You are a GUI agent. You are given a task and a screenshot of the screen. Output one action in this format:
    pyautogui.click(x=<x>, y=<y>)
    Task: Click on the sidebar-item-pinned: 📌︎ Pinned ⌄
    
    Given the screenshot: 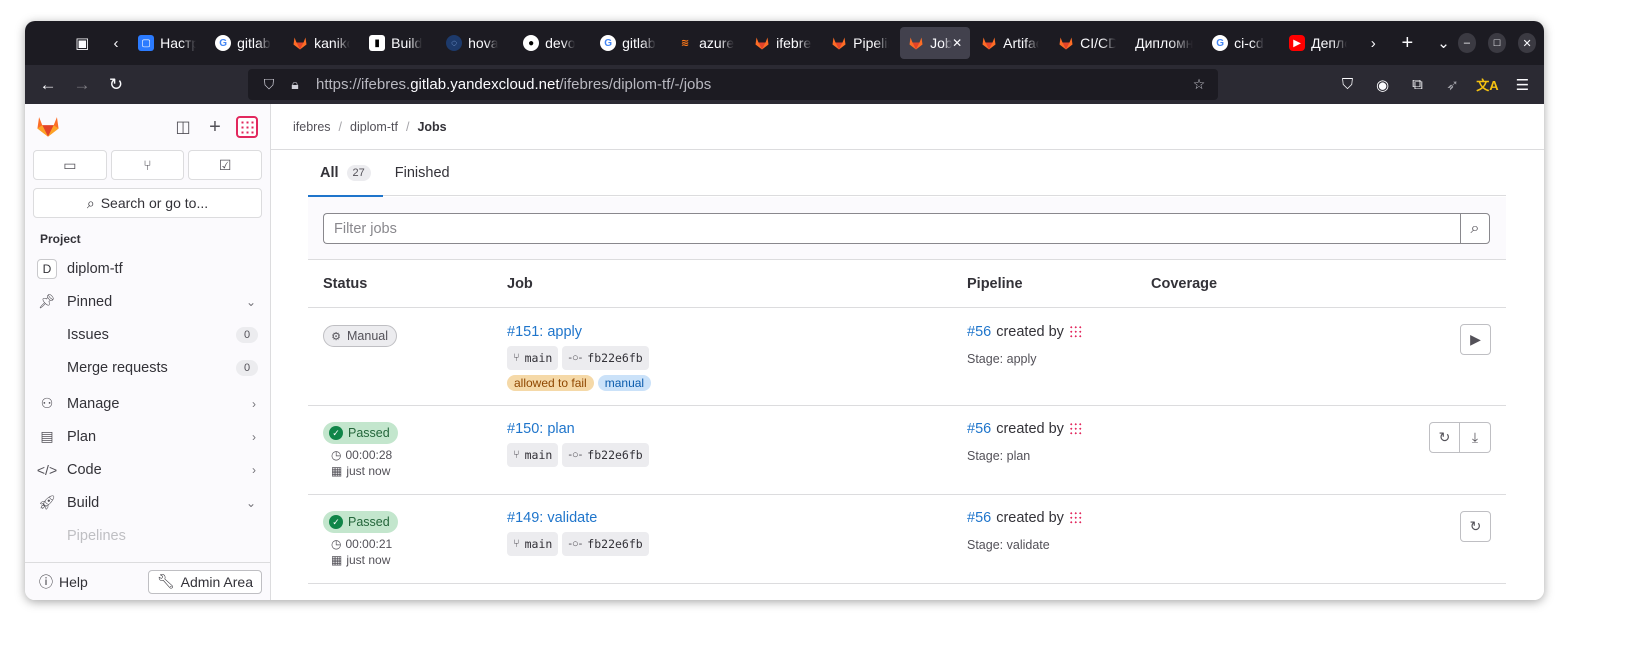 What is the action you would take?
    pyautogui.click(x=147, y=301)
    